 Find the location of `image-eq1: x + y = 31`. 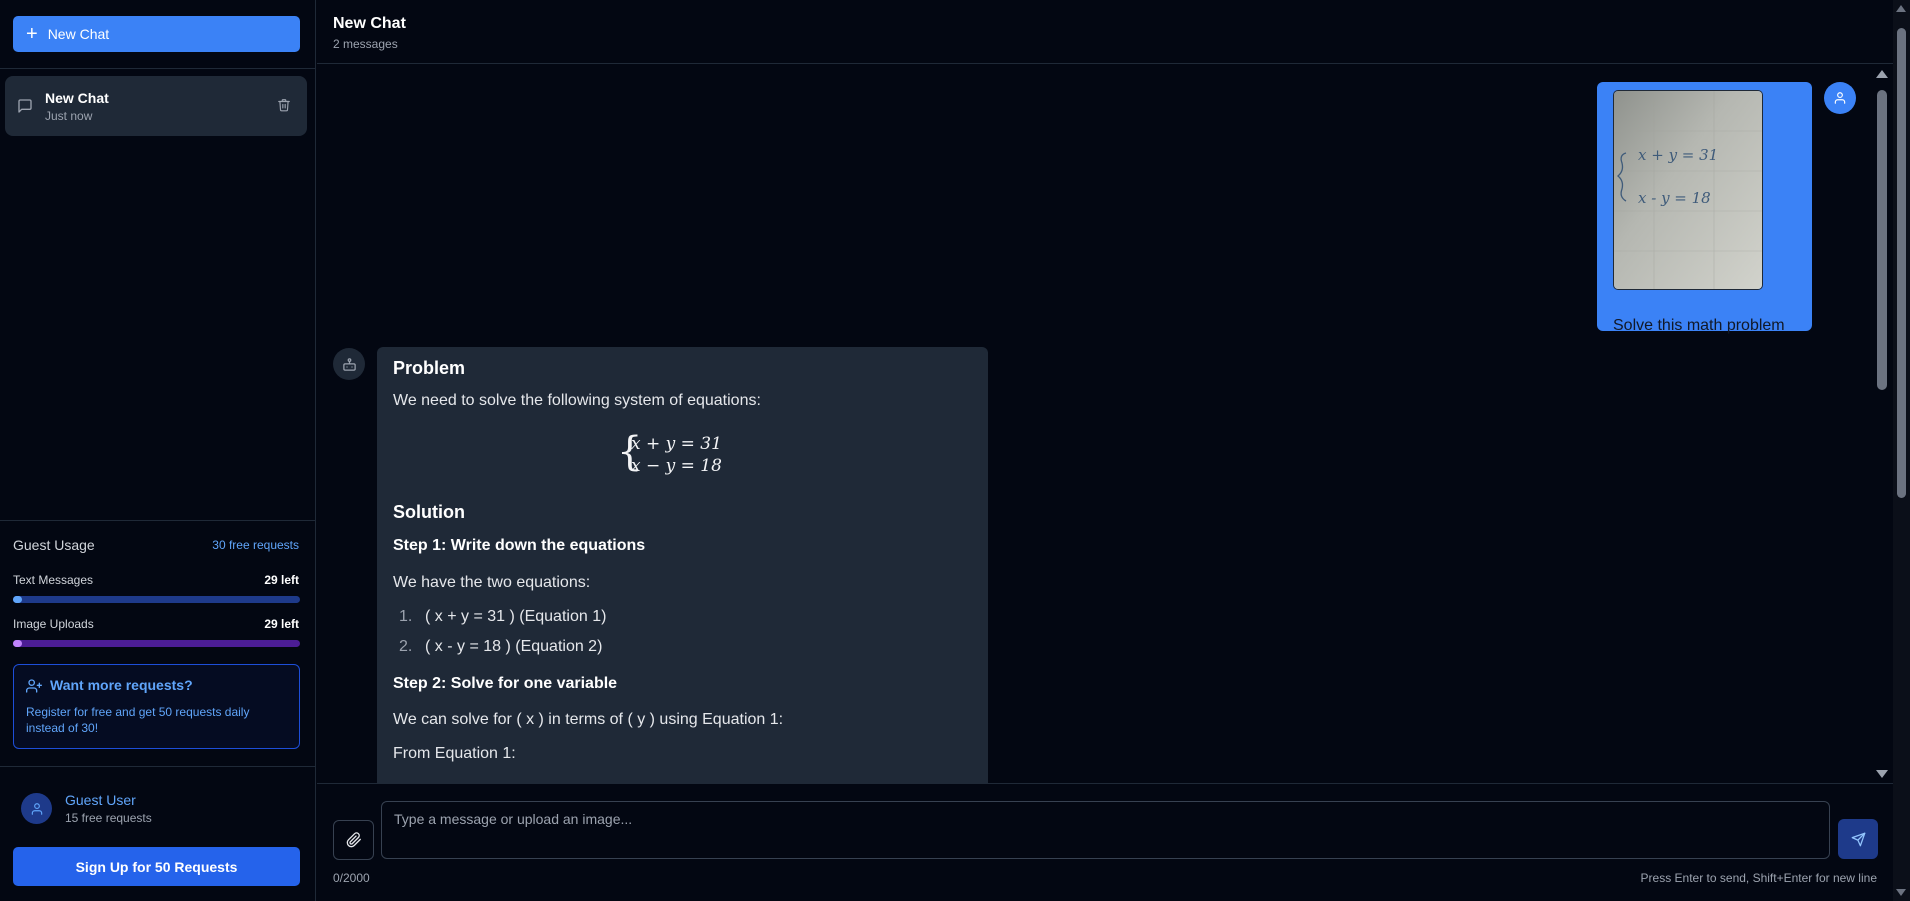

image-eq1: x + y = 31 is located at coordinates (1678, 155).